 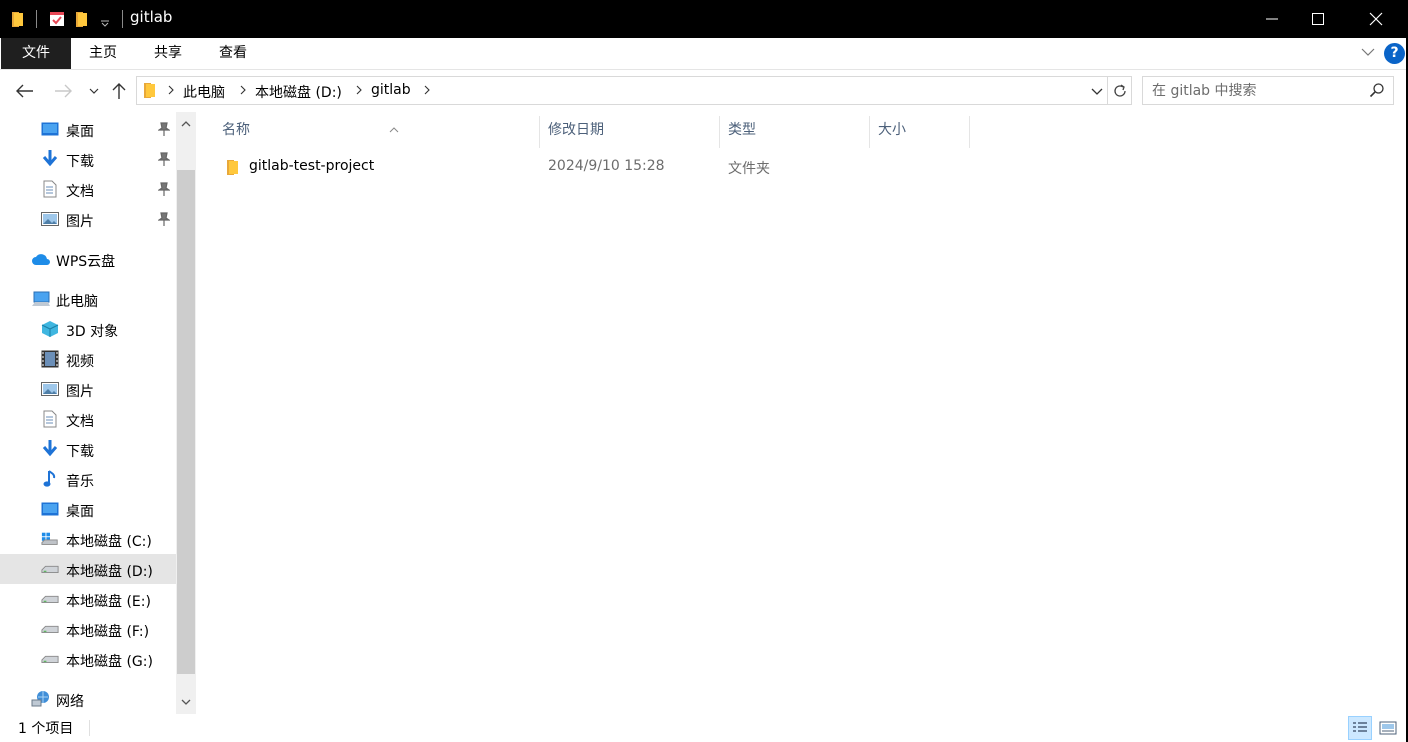 What do you see at coordinates (630, 132) in the screenshot?
I see `column-header-modified: 修改日期` at bounding box center [630, 132].